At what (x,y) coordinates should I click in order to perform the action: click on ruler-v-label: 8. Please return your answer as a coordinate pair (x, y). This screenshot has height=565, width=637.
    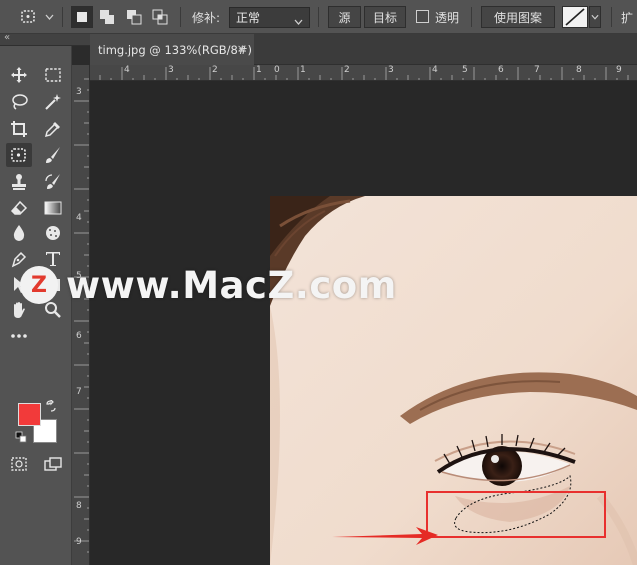
    Looking at the image, I should click on (79, 506).